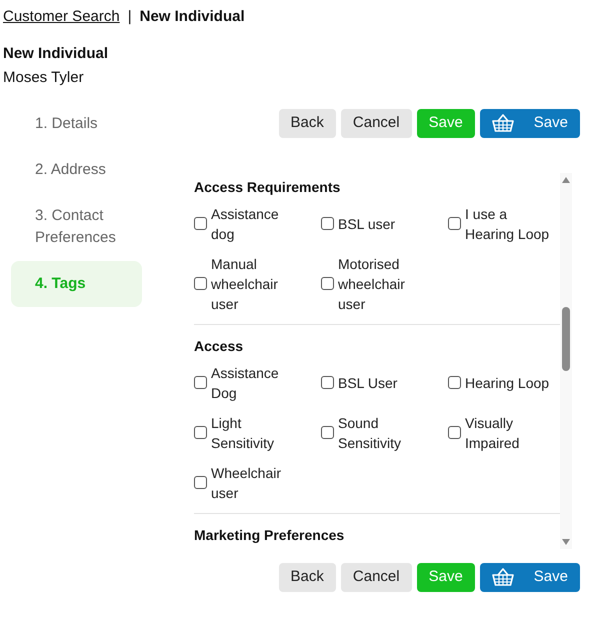 This screenshot has width=591, height=618. What do you see at coordinates (367, 224) in the screenshot?
I see `checkbox-label: BSL user` at bounding box center [367, 224].